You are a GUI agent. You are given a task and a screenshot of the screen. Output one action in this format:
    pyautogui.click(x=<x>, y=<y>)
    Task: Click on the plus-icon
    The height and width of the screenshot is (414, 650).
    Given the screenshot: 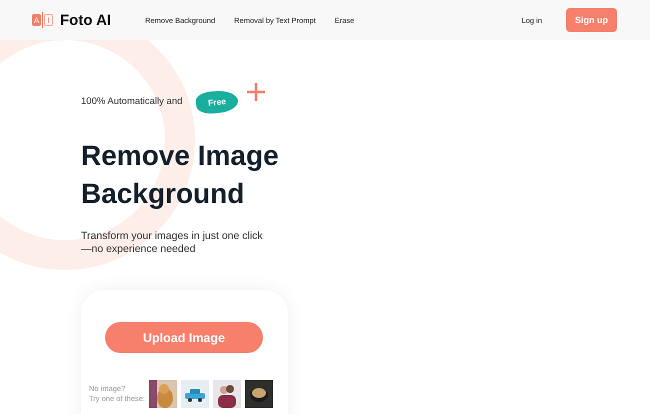 What is the action you would take?
    pyautogui.click(x=256, y=92)
    